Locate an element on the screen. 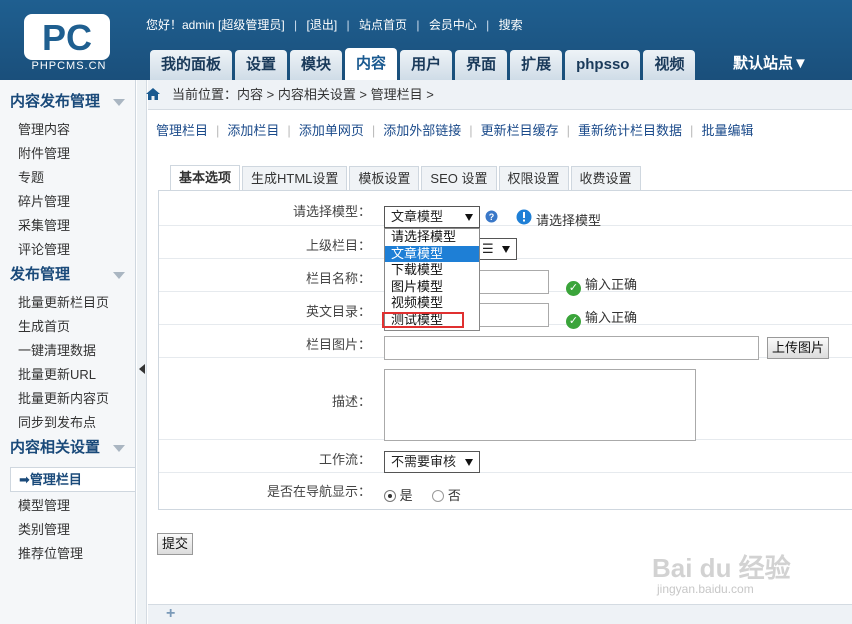  sidebar-collapse-bar is located at coordinates (142, 352).